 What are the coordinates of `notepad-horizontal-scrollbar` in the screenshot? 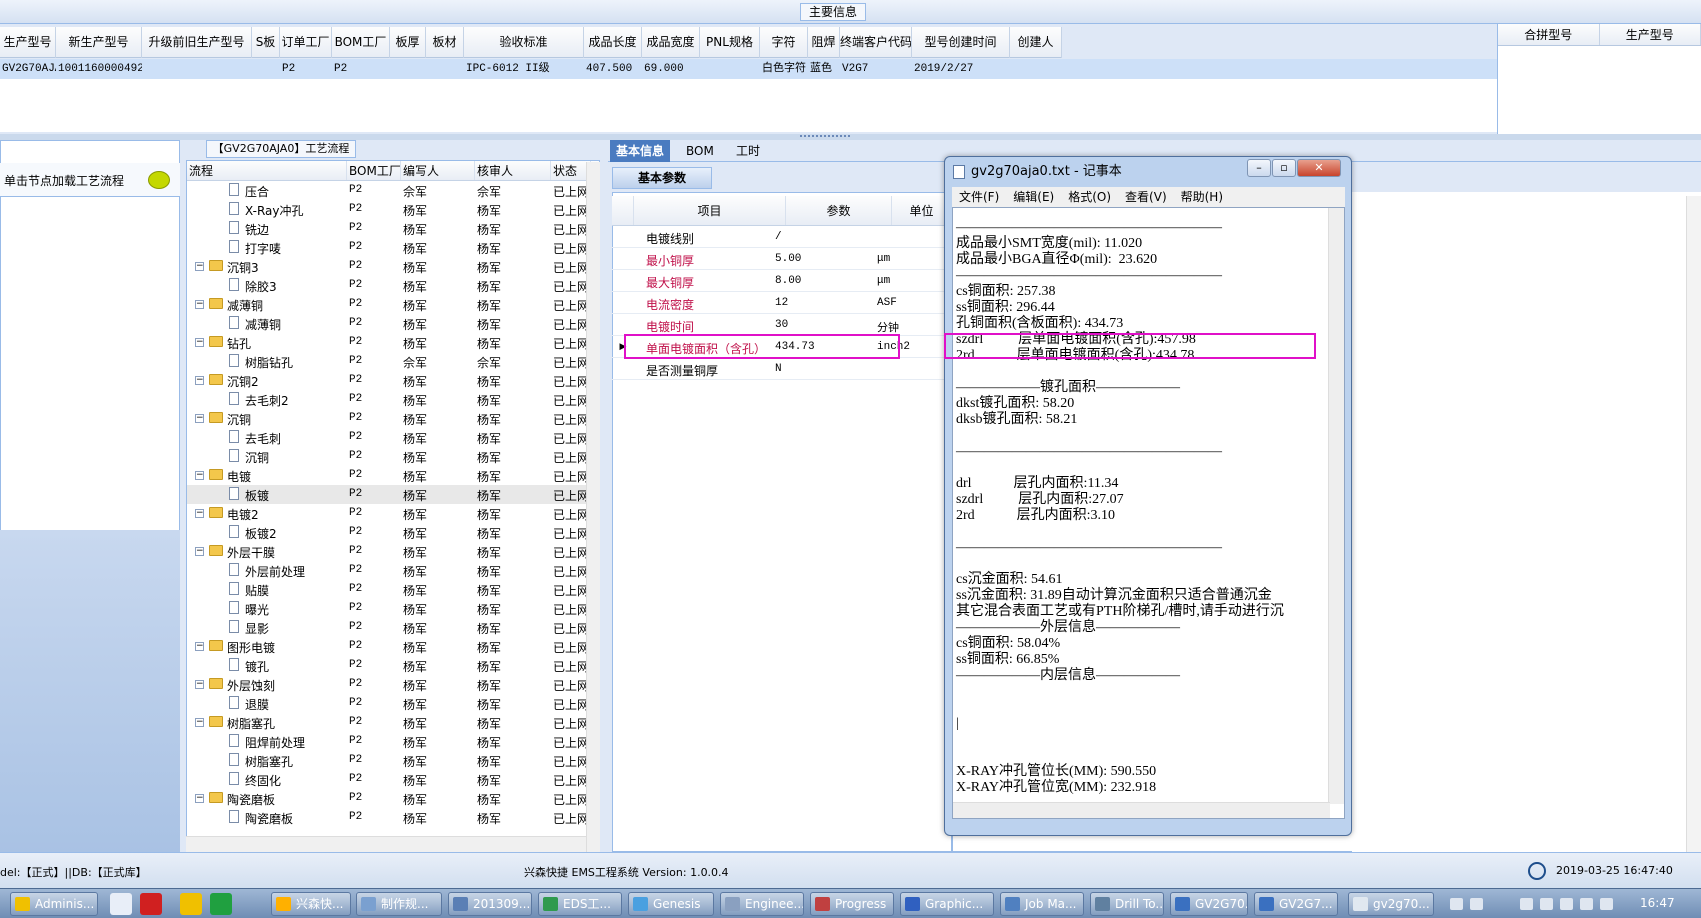 It's located at (1141, 810).